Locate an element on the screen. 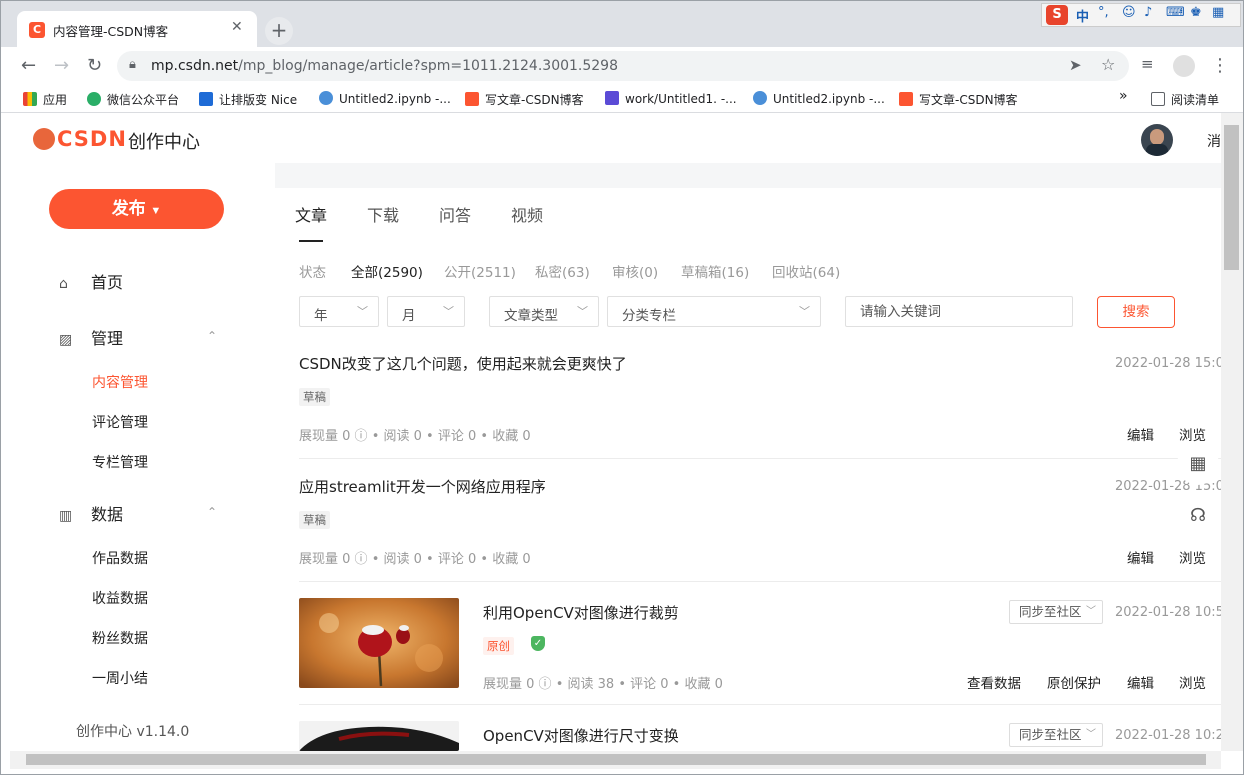 Image resolution: width=1244 pixels, height=775 pixels. article-title: 应用streamlit开发一个网络应用程序 is located at coordinates (422, 486).